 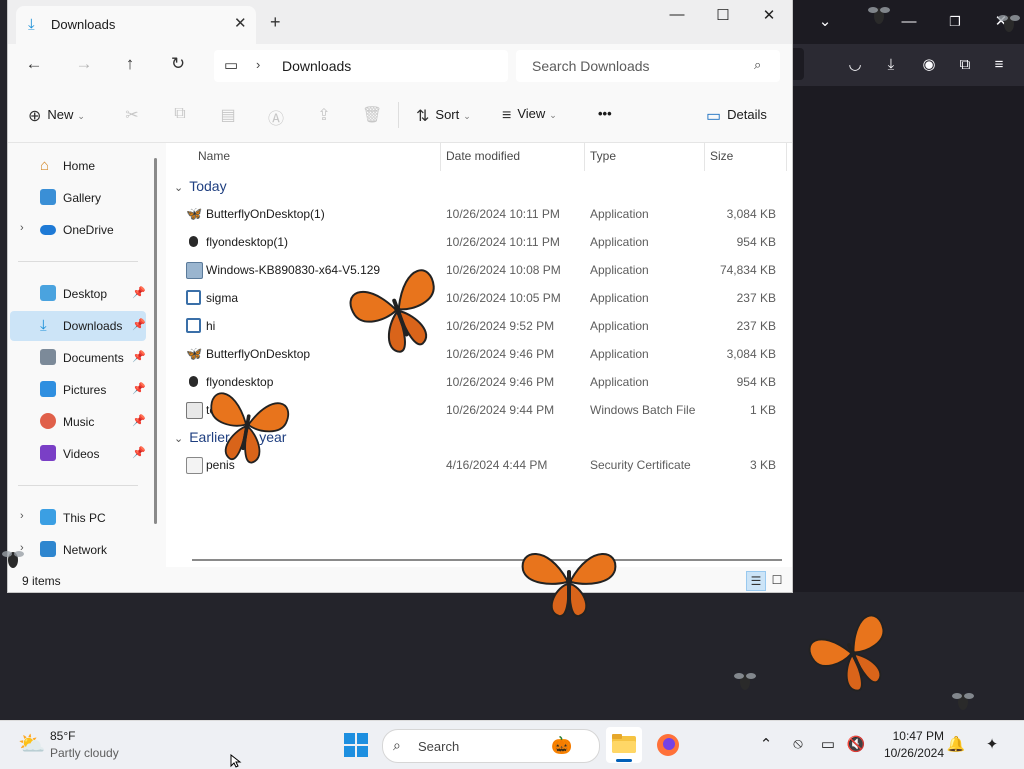 What do you see at coordinates (228, 115) in the screenshot?
I see `paste-icon: ▤` at bounding box center [228, 115].